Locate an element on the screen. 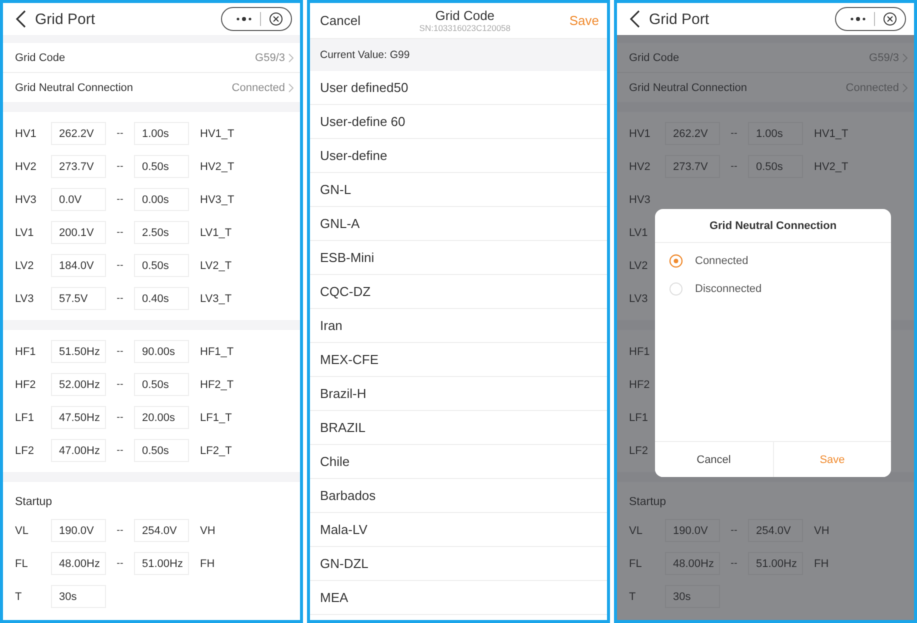 This screenshot has width=917, height=623. setting-label: Grid Code is located at coordinates (40, 58).